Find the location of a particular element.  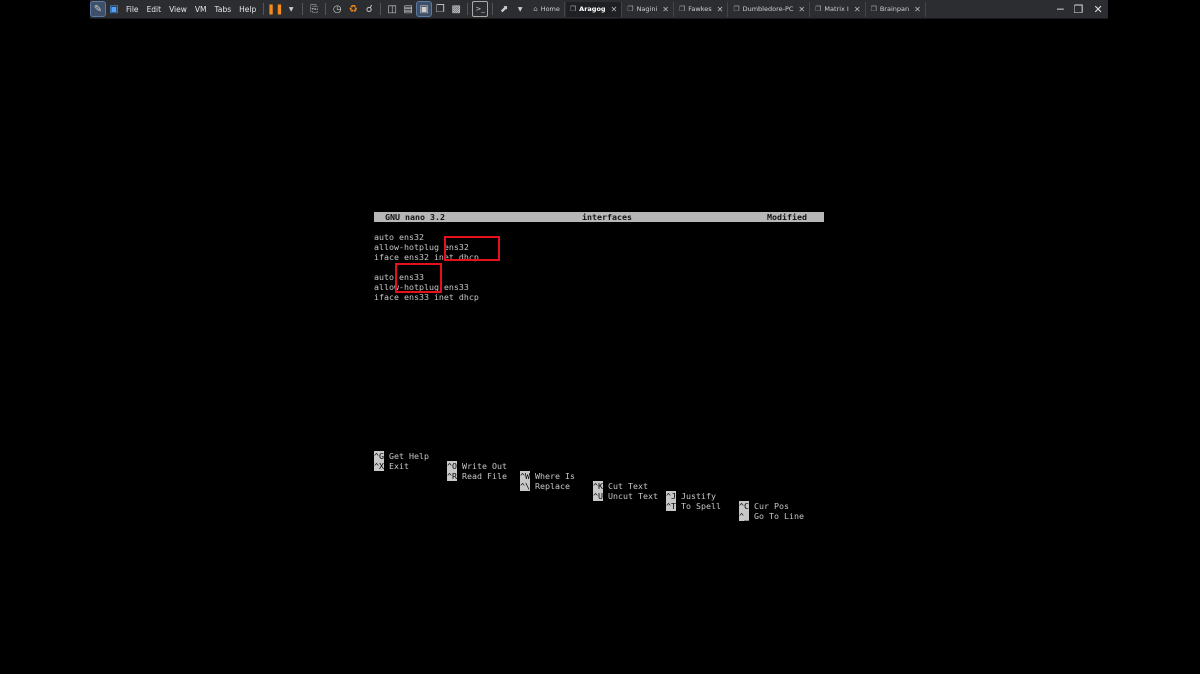

shortcut-where-is: ^W Where Is is located at coordinates (547, 476).